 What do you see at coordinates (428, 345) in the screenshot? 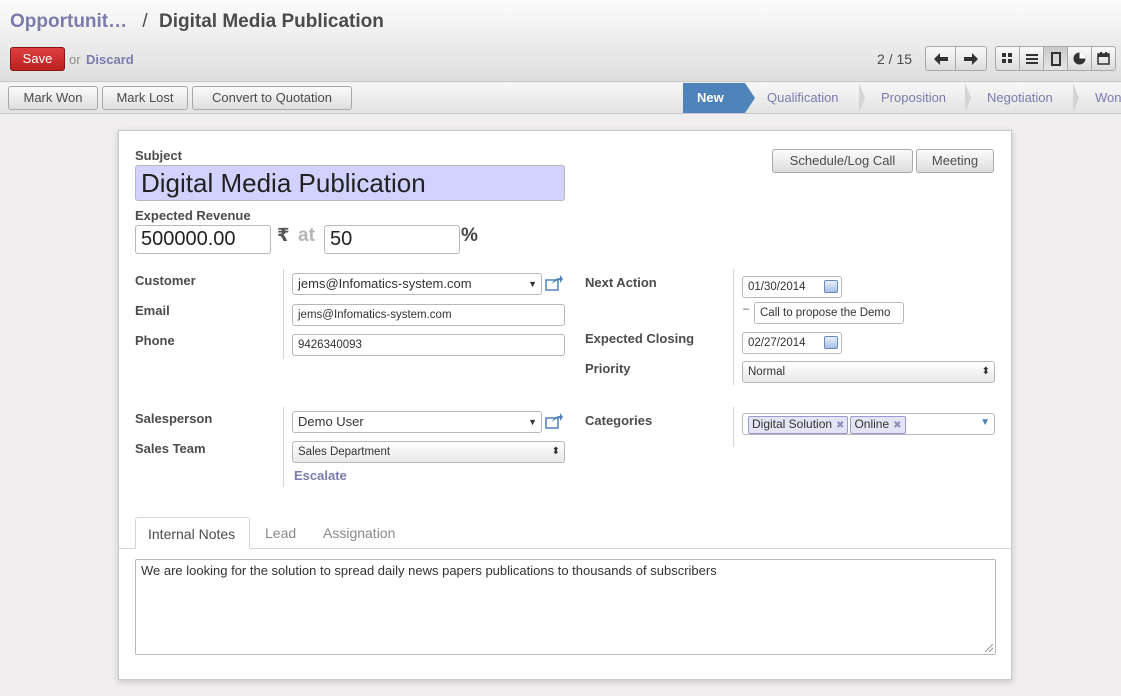
I see `phone-input: 9426340093` at bounding box center [428, 345].